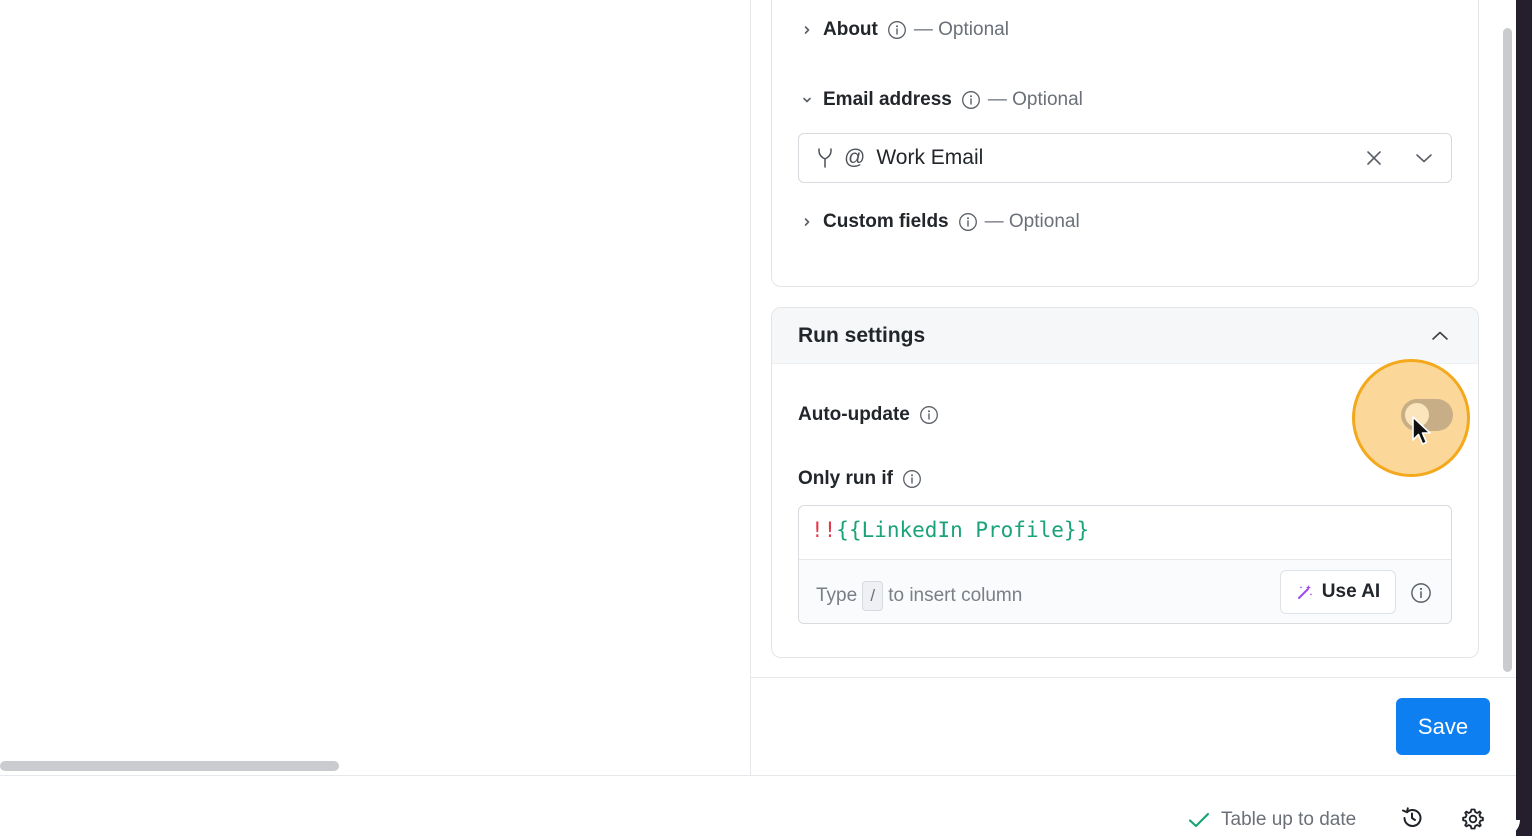  I want to click on status-bar: Table up to date, so click(758, 805).